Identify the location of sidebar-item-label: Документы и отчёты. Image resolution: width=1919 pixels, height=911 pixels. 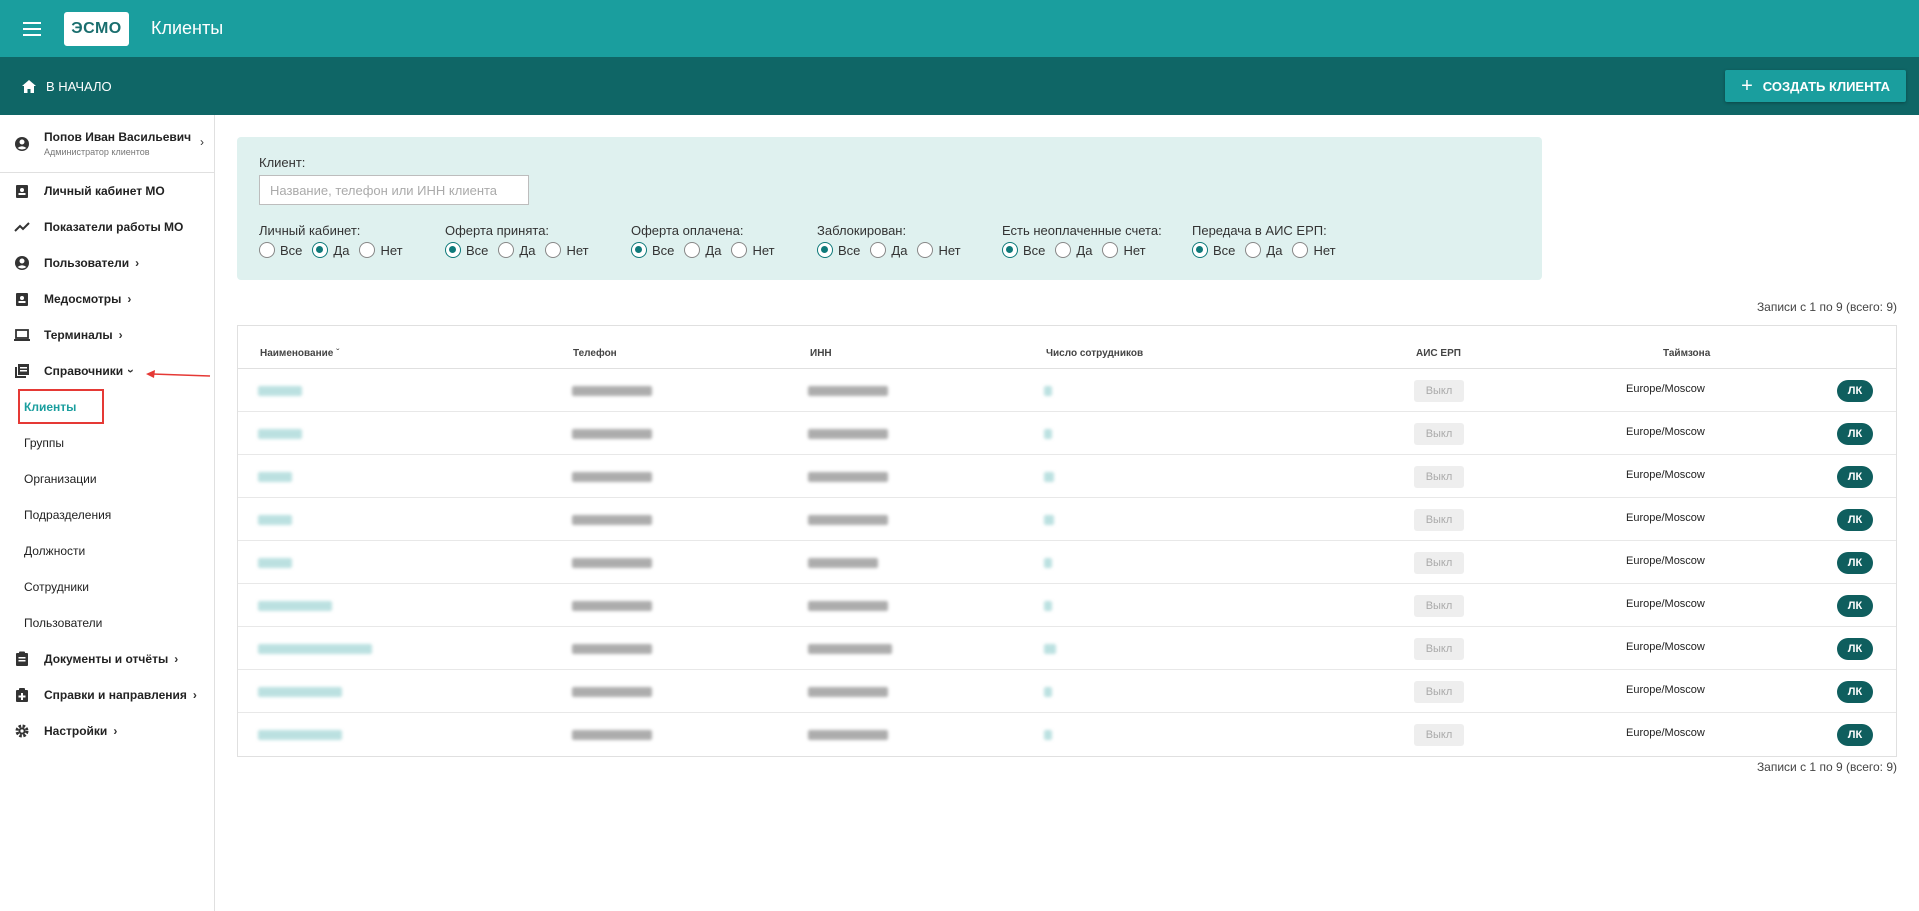
(106, 659).